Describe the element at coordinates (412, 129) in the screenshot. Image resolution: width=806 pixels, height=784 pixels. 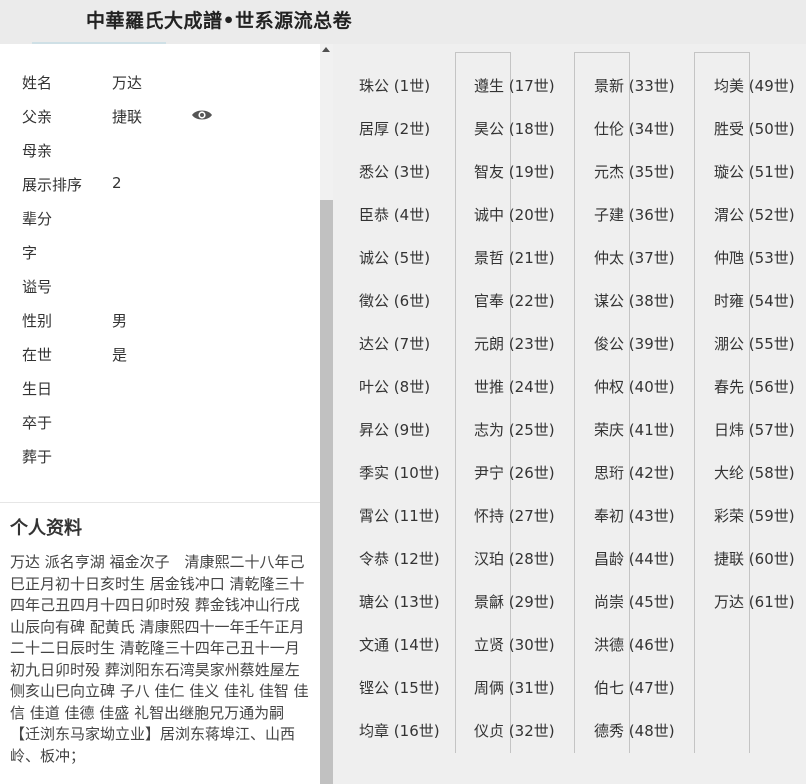
I see `generation-number: (2世)` at that location.